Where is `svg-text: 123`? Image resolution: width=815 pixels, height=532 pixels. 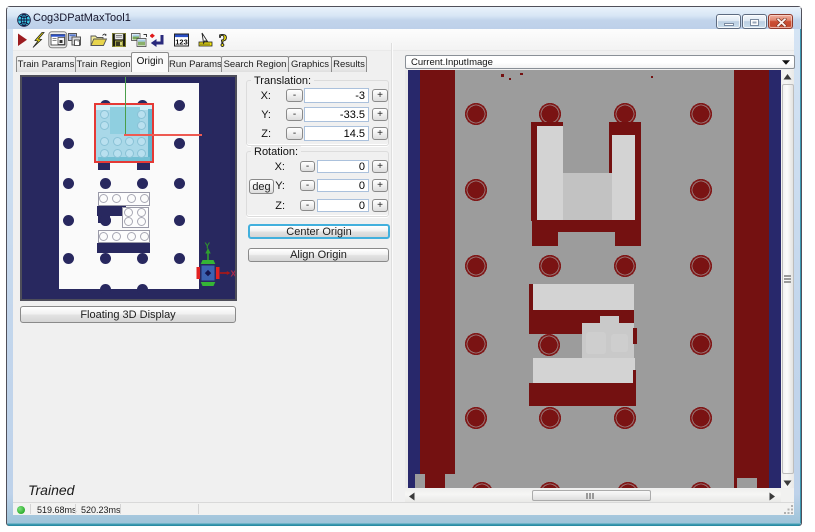 svg-text: 123 is located at coordinates (181, 41).